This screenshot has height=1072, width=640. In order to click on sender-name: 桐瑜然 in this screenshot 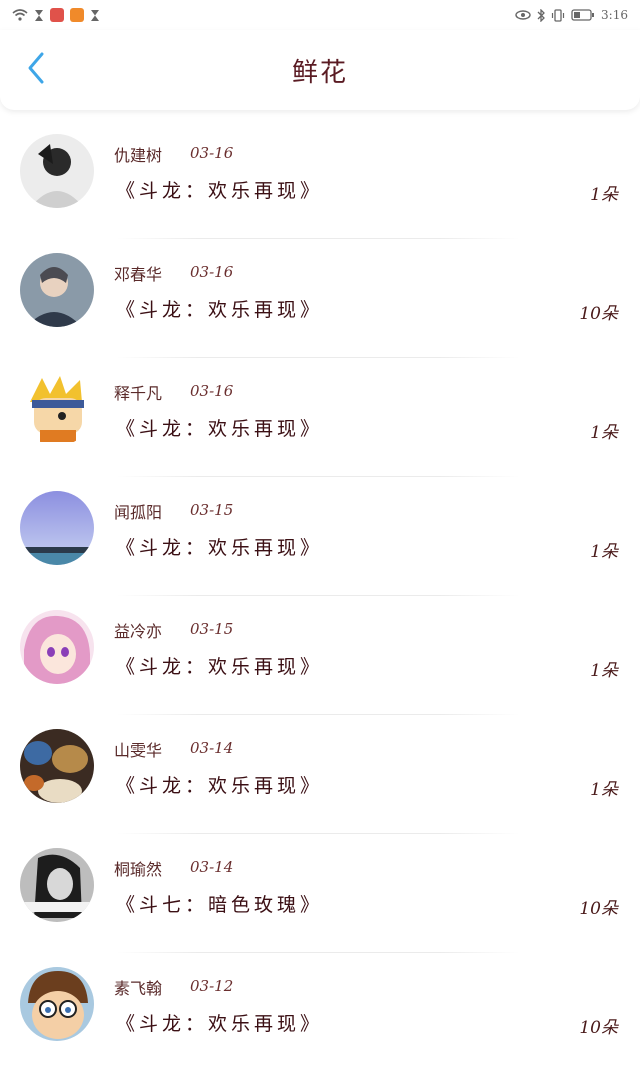, I will do `click(138, 869)`.